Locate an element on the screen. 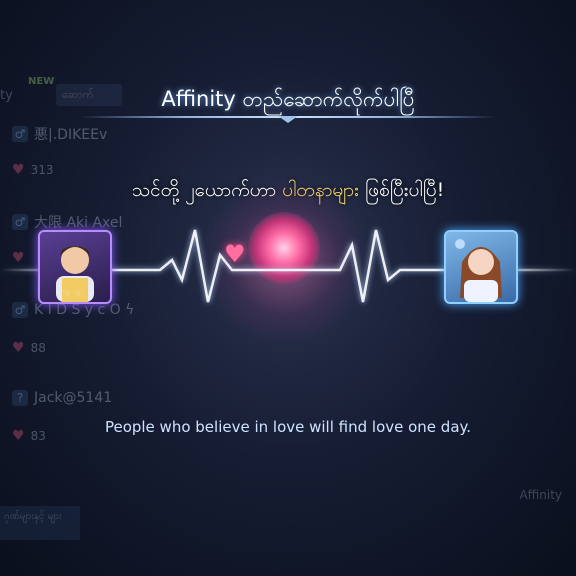 Image resolution: width=576 pixels, height=576 pixels. heart-count: 313 is located at coordinates (42, 170).